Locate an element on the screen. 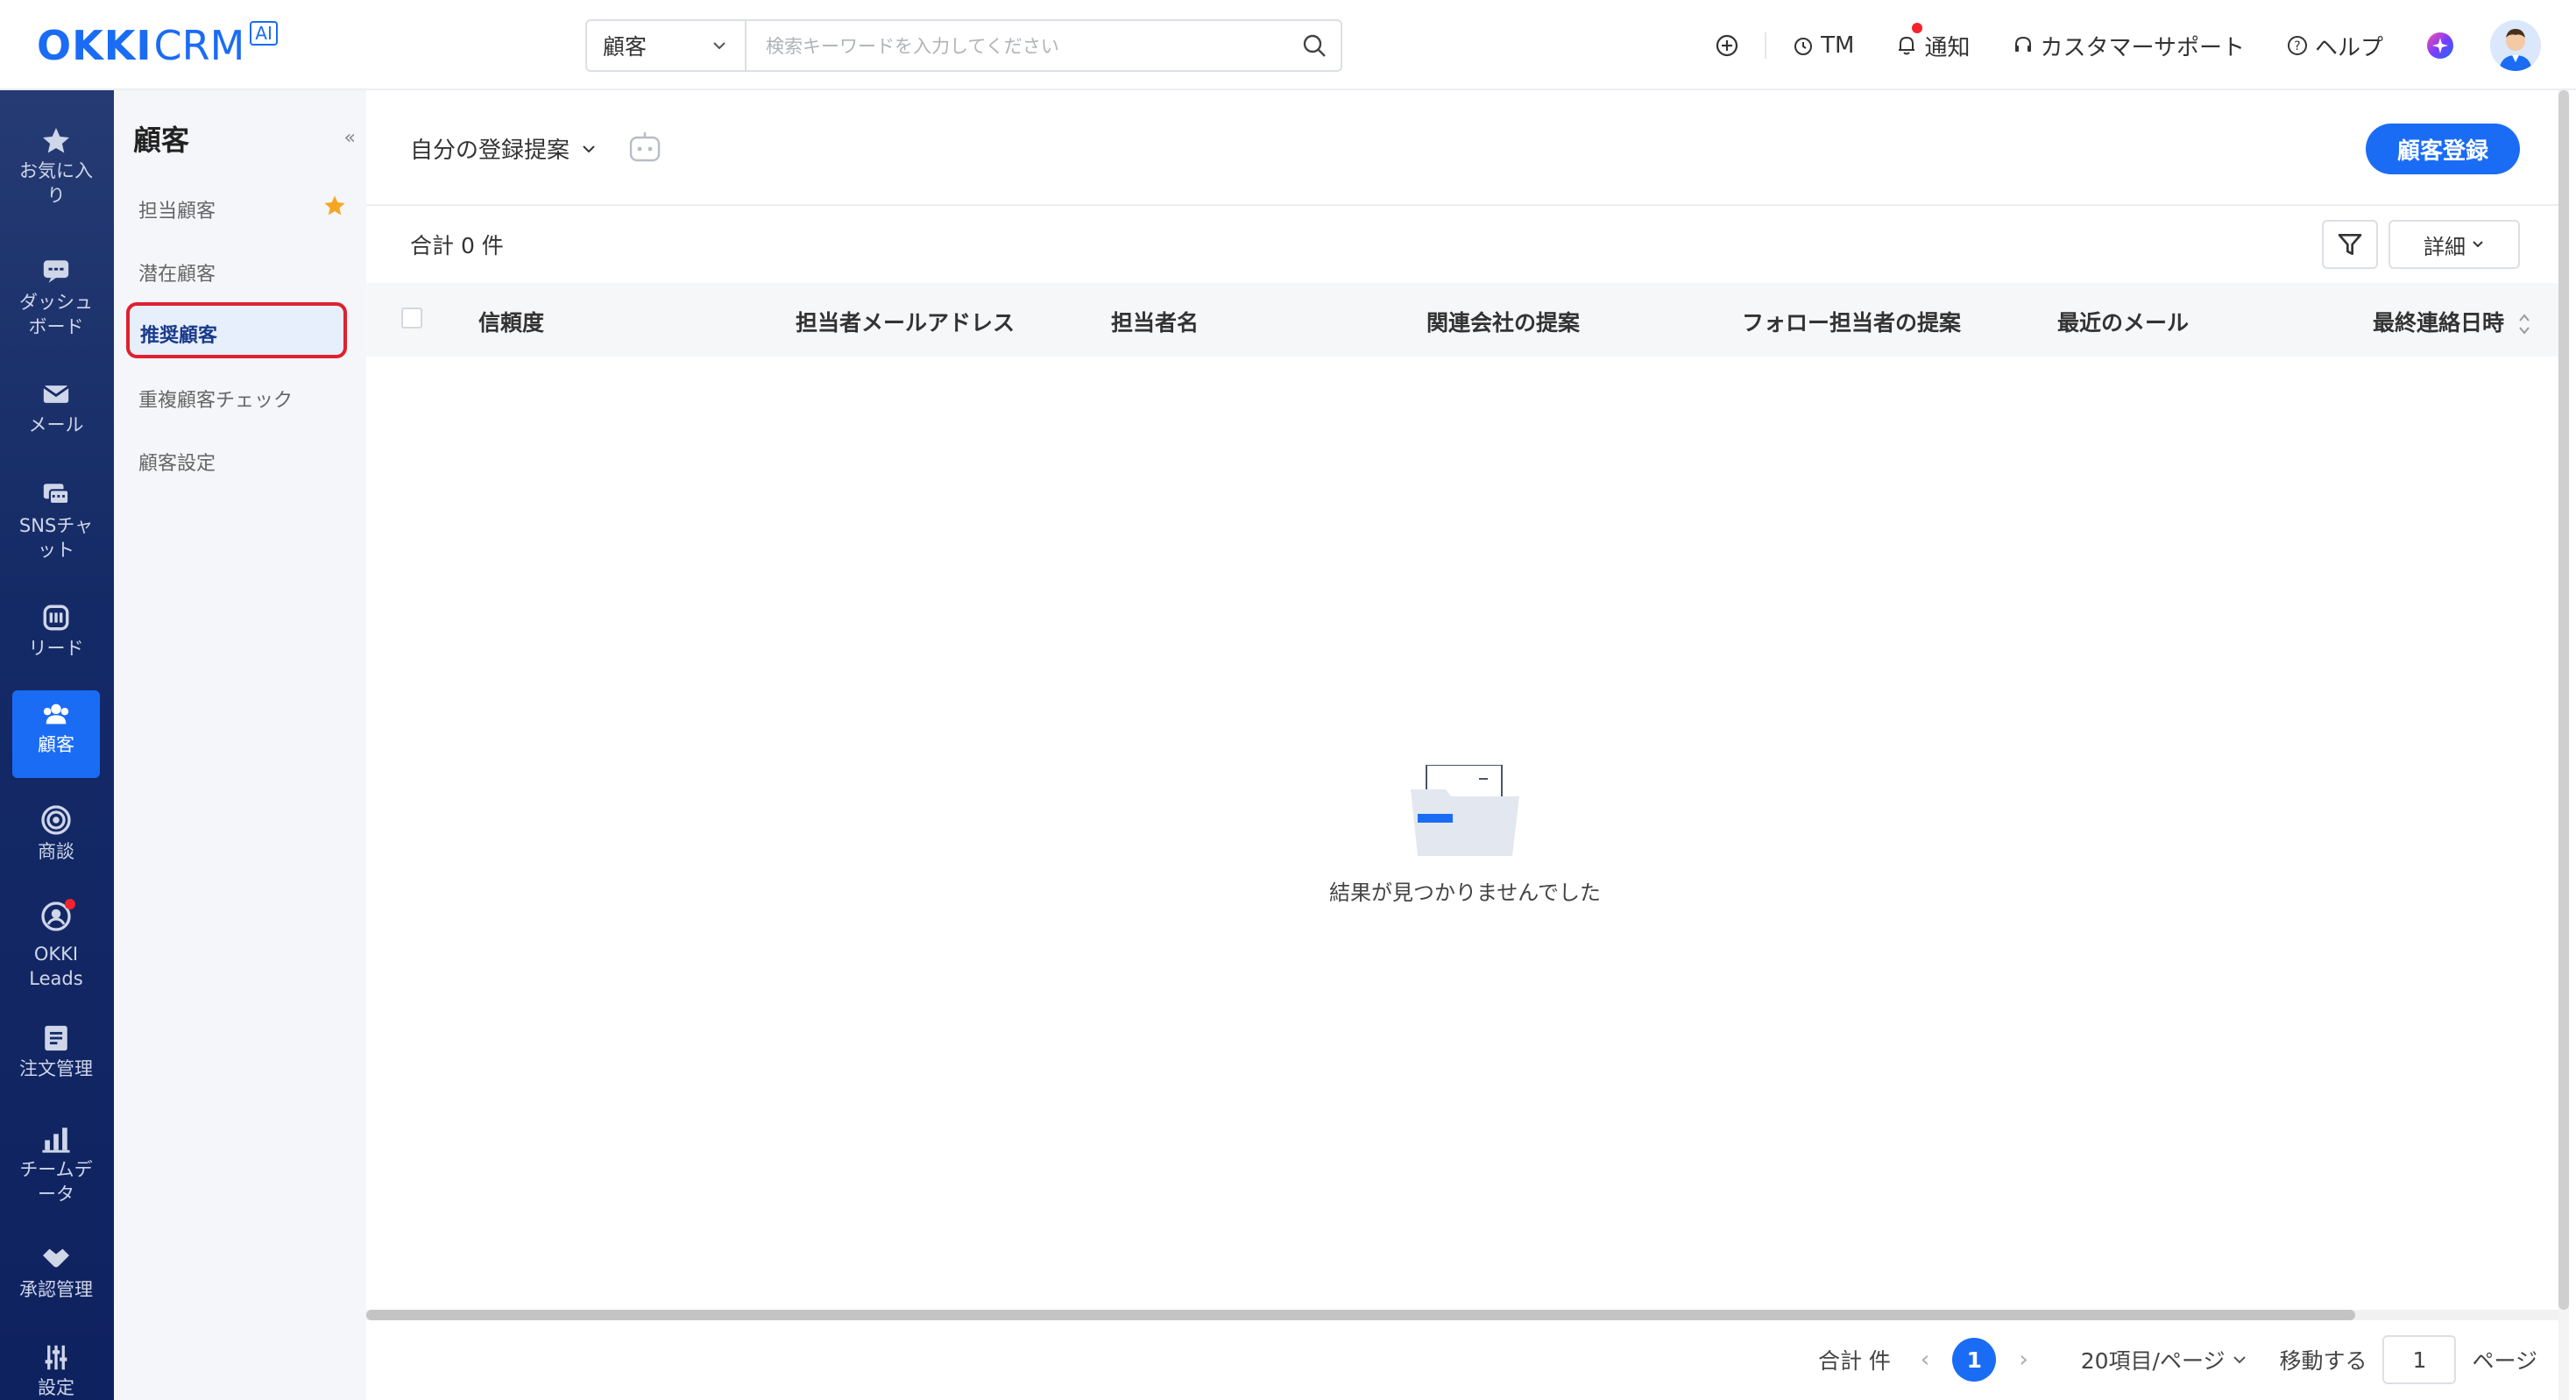 Image resolution: width=2576 pixels, height=1400 pixels. subnav-item-duplicate-check: 重複顧客チェック is located at coordinates (215, 399).